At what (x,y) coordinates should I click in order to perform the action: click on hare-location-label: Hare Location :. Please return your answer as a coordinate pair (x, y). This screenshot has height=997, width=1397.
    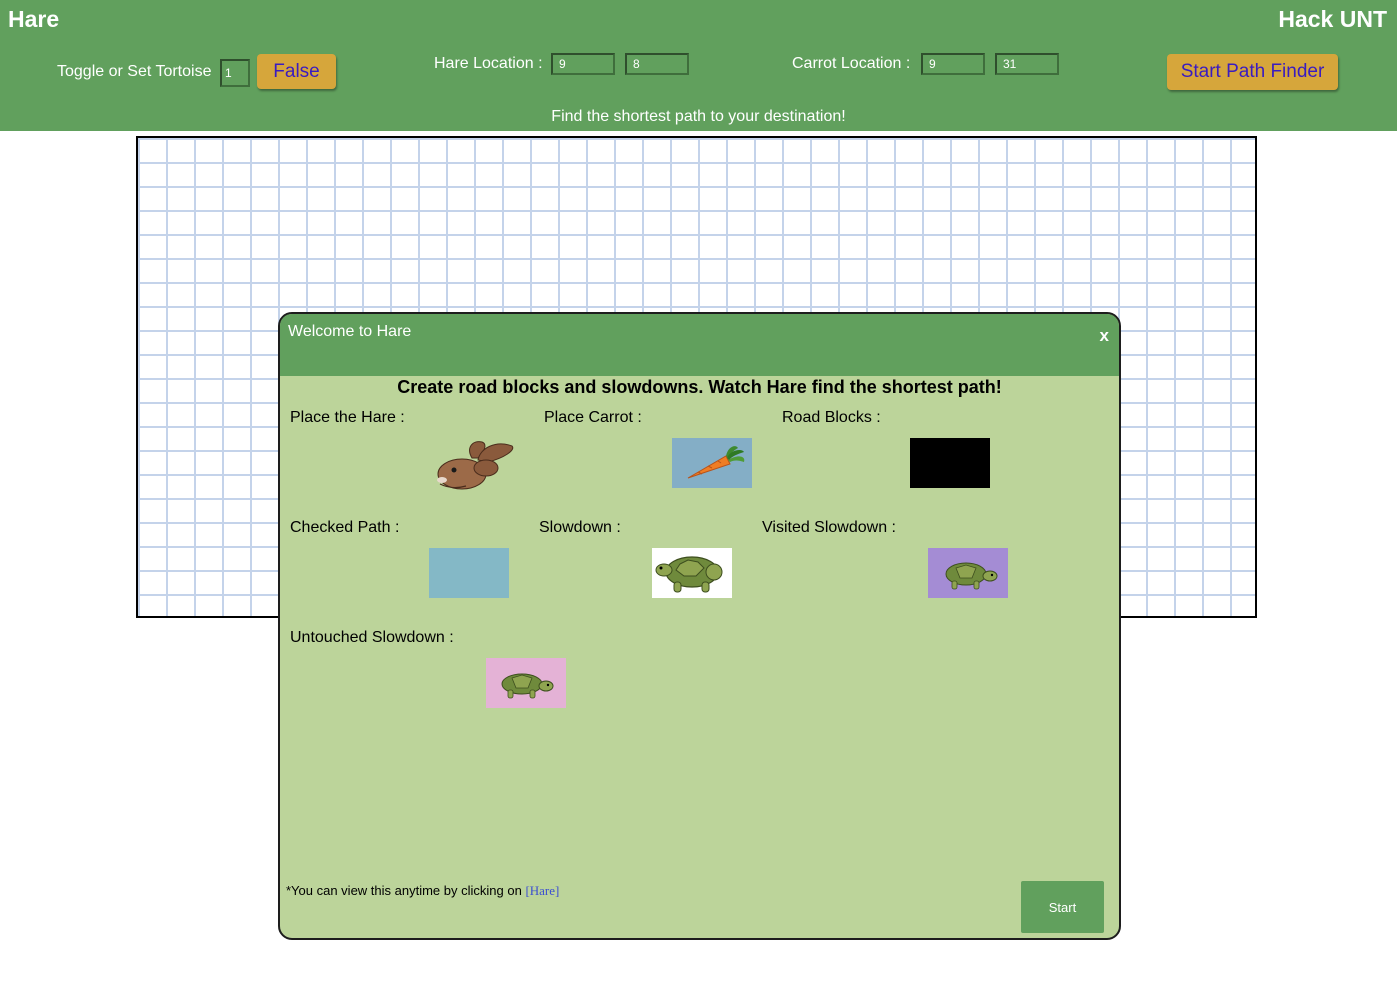
    Looking at the image, I should click on (488, 63).